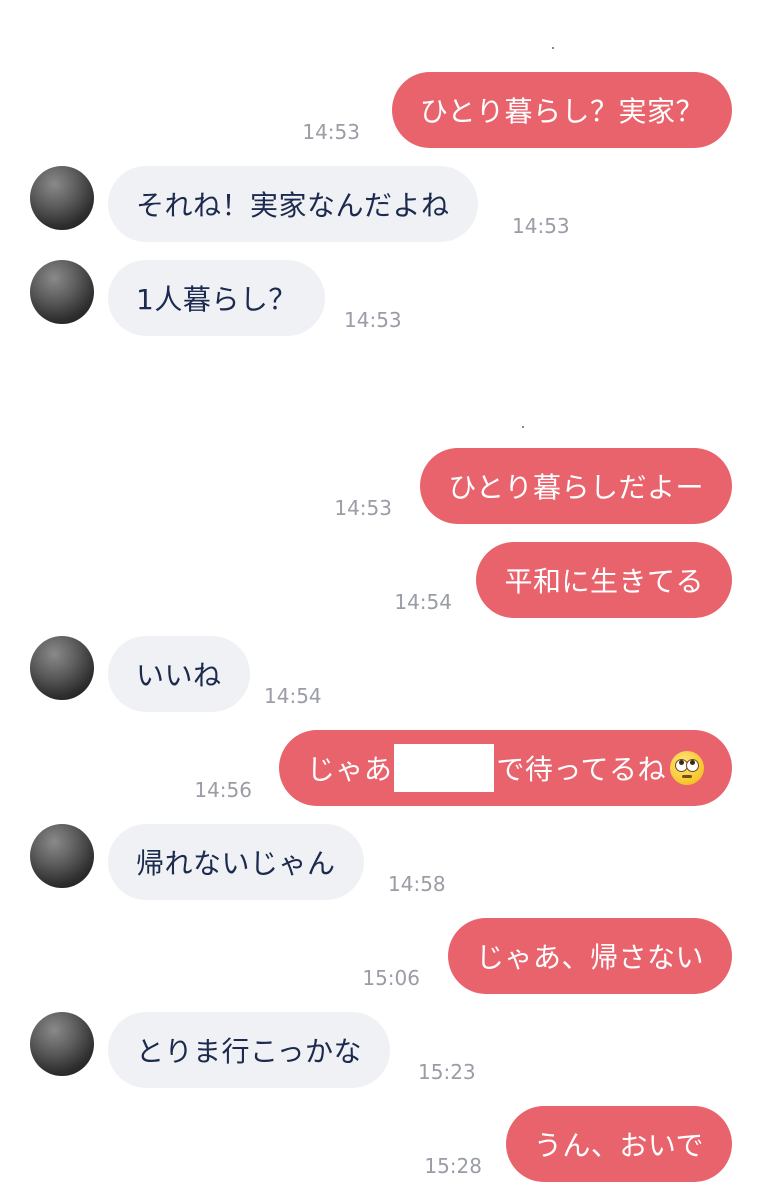 Image resolution: width=764 pixels, height=1199 pixels. I want to click on message-bubble: じゃあ、帰さない, so click(589, 956).